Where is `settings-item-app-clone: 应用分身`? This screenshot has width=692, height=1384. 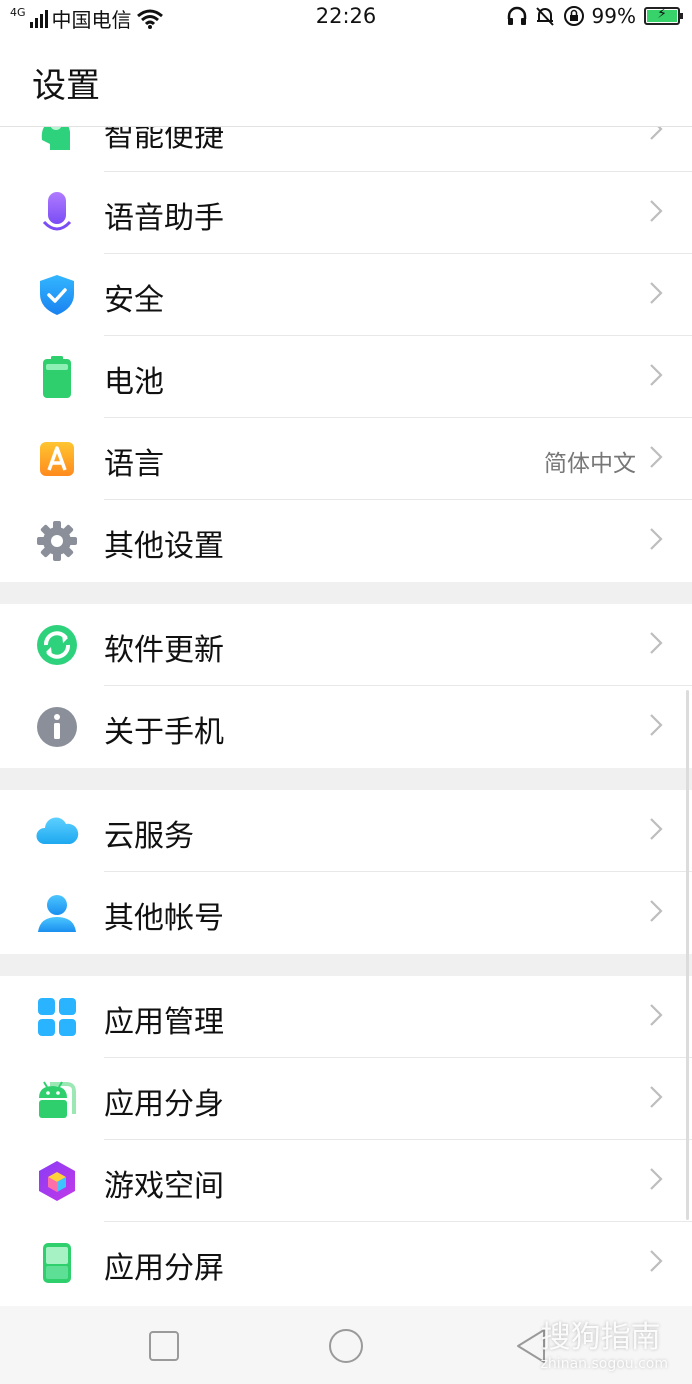
settings-item-app-clone: 应用分身 is located at coordinates (346, 1099).